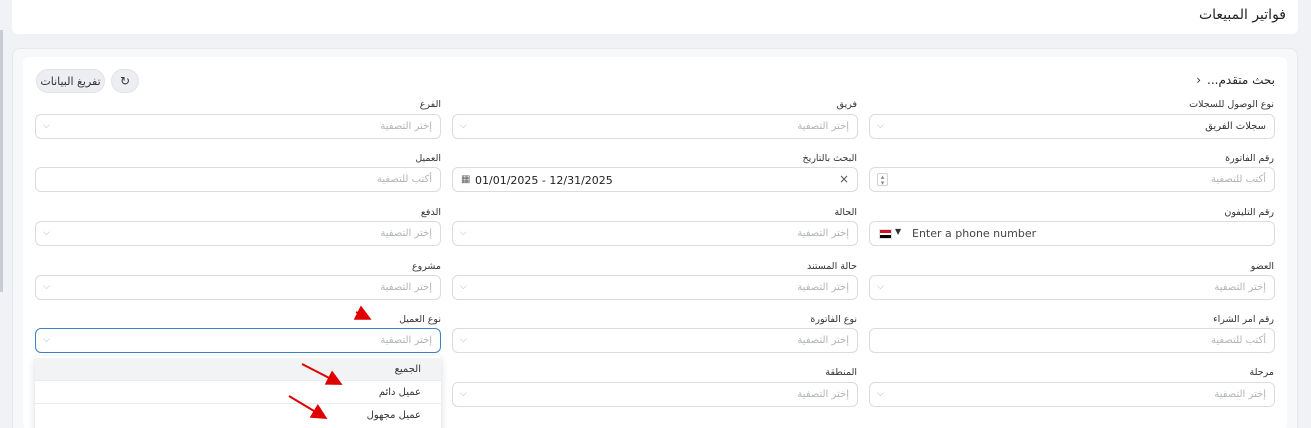  What do you see at coordinates (238, 415) in the screenshot?
I see `dropdown-option-unknown-client: عميل مجهول` at bounding box center [238, 415].